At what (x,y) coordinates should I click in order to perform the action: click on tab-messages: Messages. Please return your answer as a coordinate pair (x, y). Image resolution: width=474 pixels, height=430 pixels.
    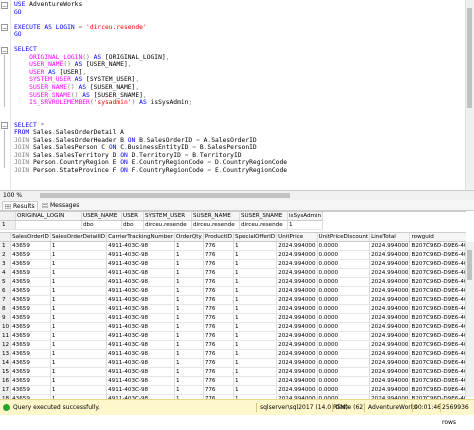
    Looking at the image, I should click on (62, 205).